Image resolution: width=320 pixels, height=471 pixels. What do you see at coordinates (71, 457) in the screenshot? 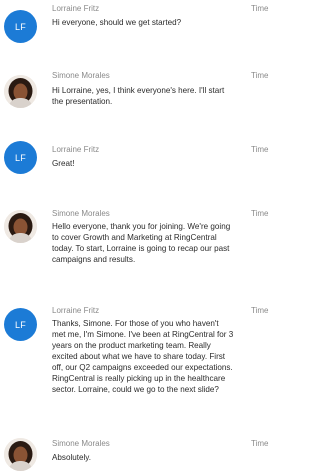
I see `message-text: Absolutely.` at bounding box center [71, 457].